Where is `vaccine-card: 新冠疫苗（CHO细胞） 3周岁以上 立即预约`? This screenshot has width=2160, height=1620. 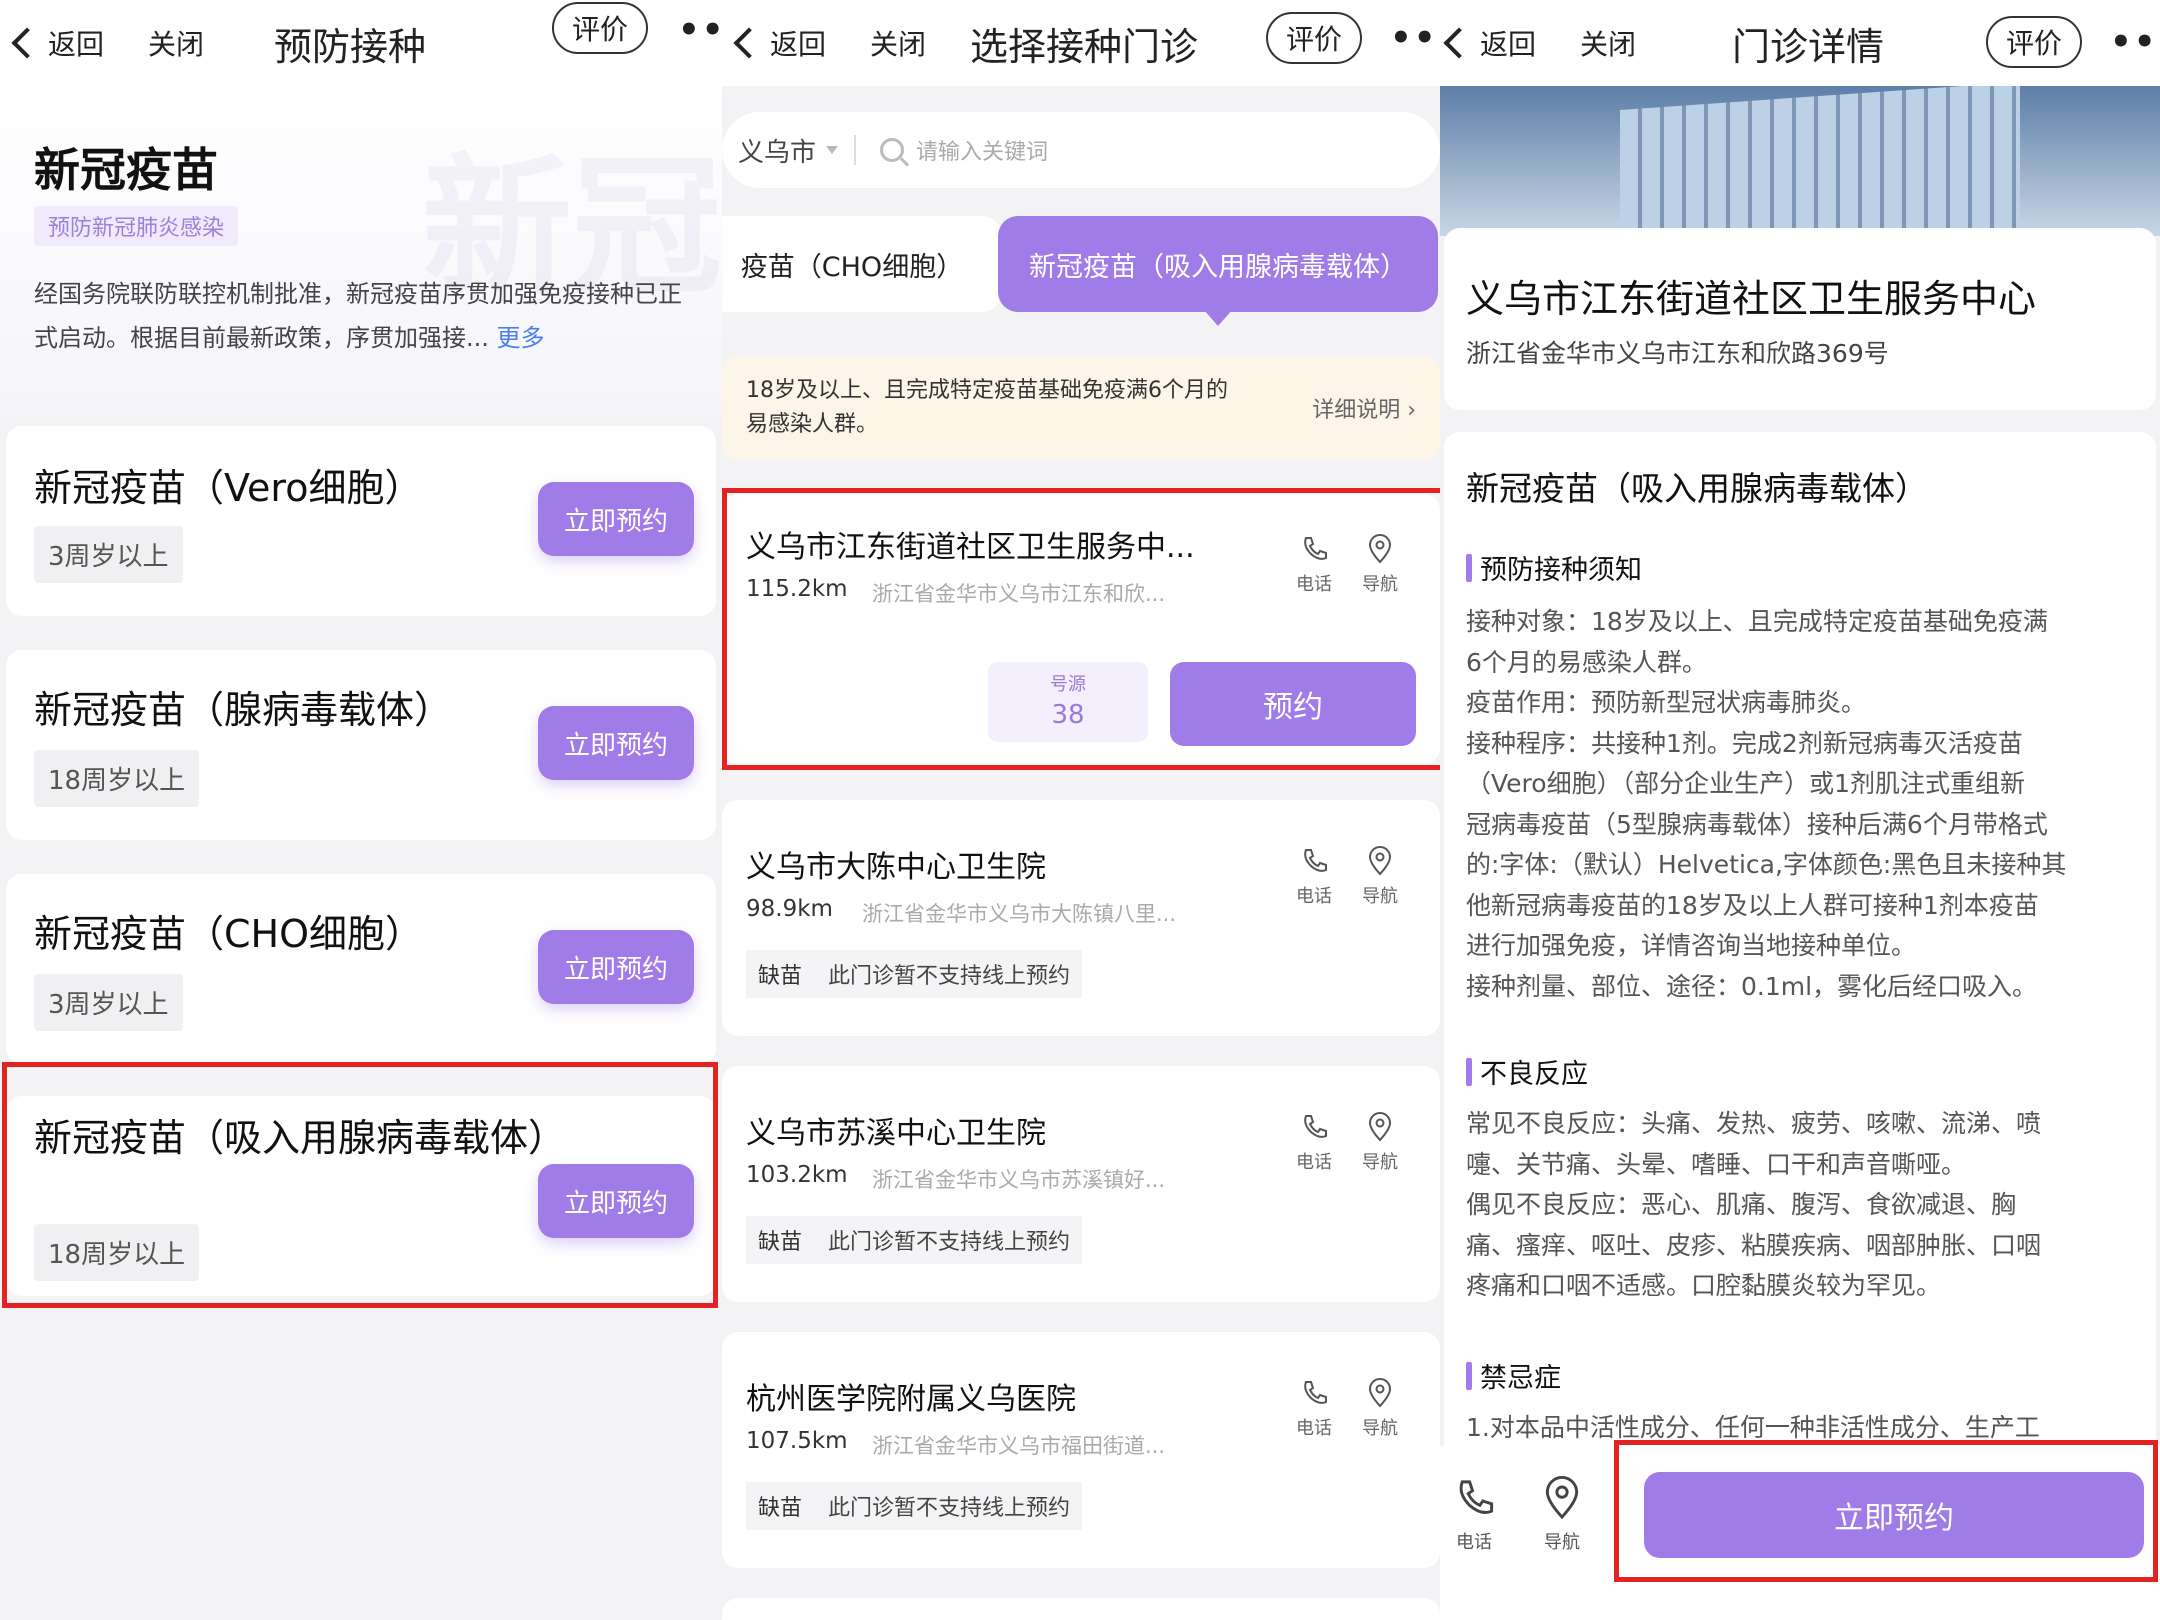 vaccine-card: 新冠疫苗（CHO细胞） 3周岁以上 立即预约 is located at coordinates (361, 969).